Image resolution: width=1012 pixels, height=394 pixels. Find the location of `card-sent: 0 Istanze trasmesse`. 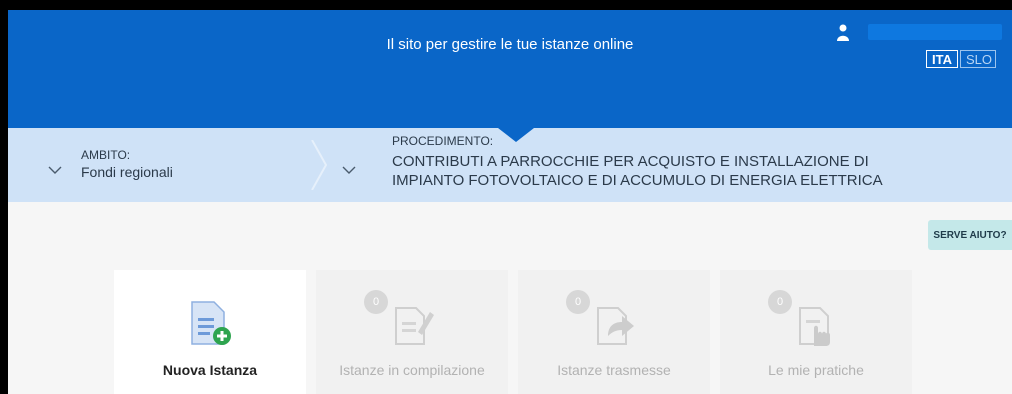

card-sent: 0 Istanze trasmesse is located at coordinates (614, 332).